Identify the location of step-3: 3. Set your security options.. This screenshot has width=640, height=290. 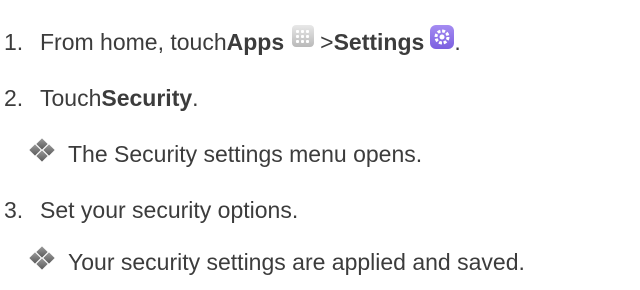
(149, 210).